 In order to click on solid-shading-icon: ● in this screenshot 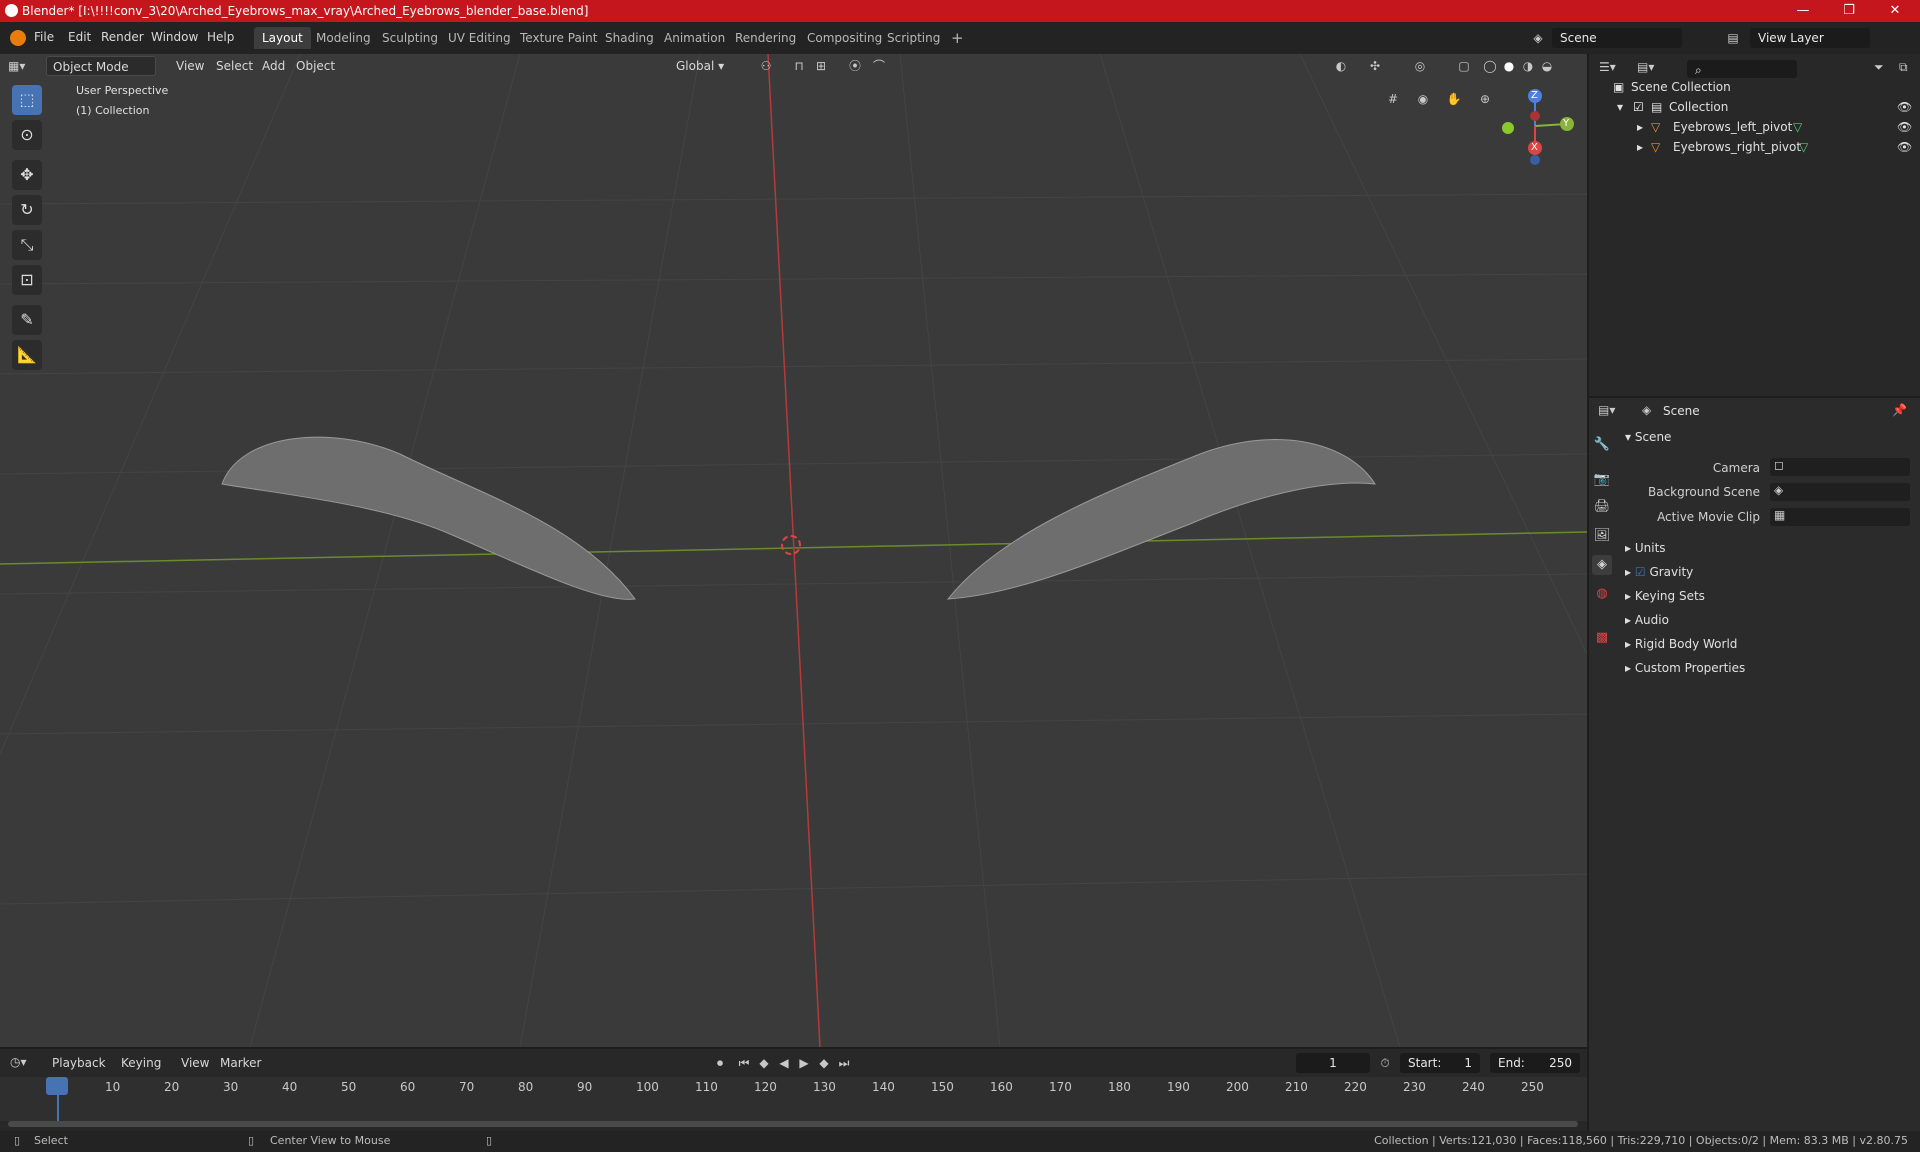, I will do `click(1509, 66)`.